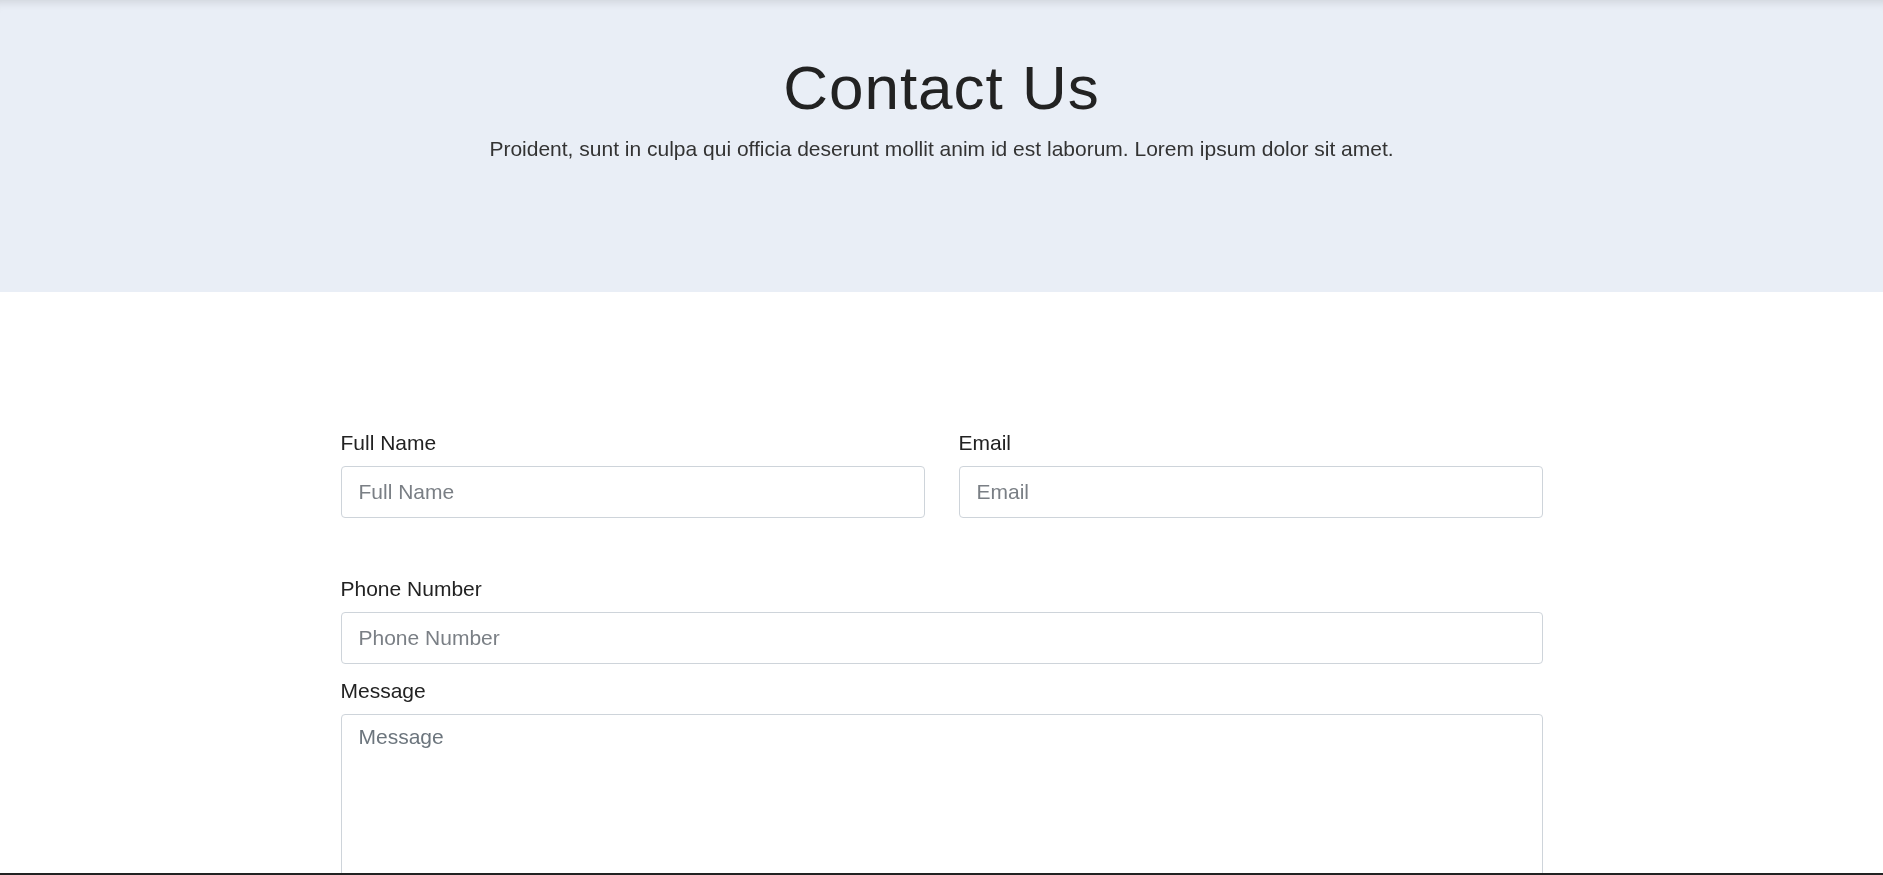 The height and width of the screenshot is (875, 1883). What do you see at coordinates (941, 88) in the screenshot?
I see `page-title: Contact Us` at bounding box center [941, 88].